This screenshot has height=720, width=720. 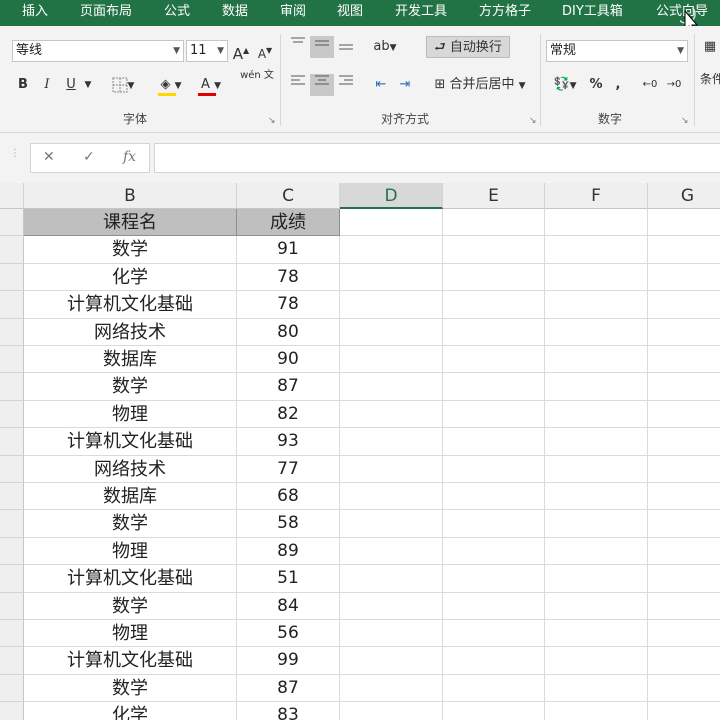 I want to click on borders-button: ▼, so click(x=123, y=85).